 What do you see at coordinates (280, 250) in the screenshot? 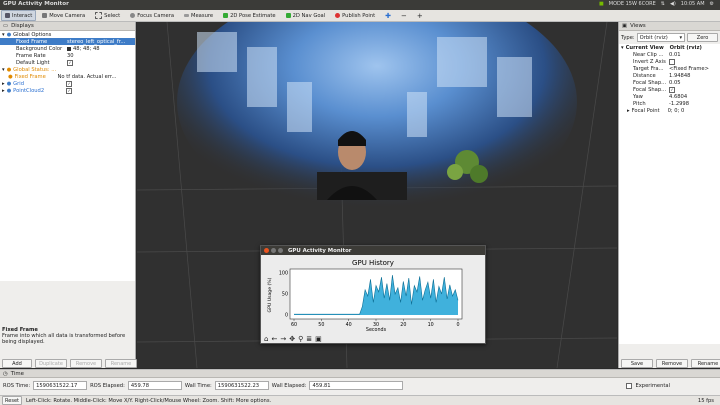
I see `maximize-icon` at bounding box center [280, 250].